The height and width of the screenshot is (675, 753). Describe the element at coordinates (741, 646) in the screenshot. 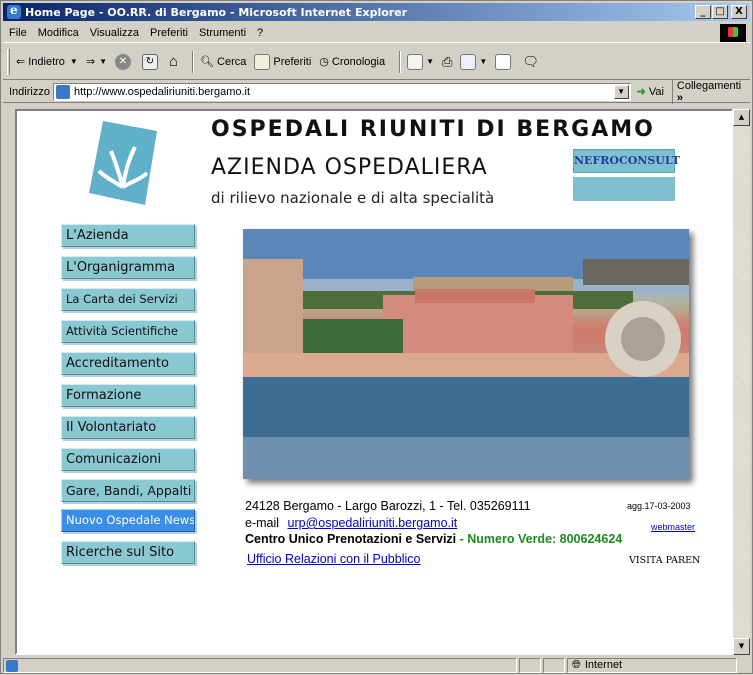

I see `scroll-down-icon: ▼` at that location.